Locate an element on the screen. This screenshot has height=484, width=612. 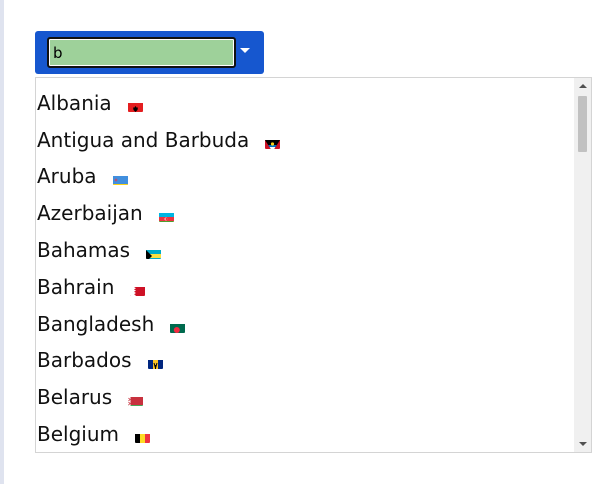
list-item-belgium: Belgium is located at coordinates (304, 434).